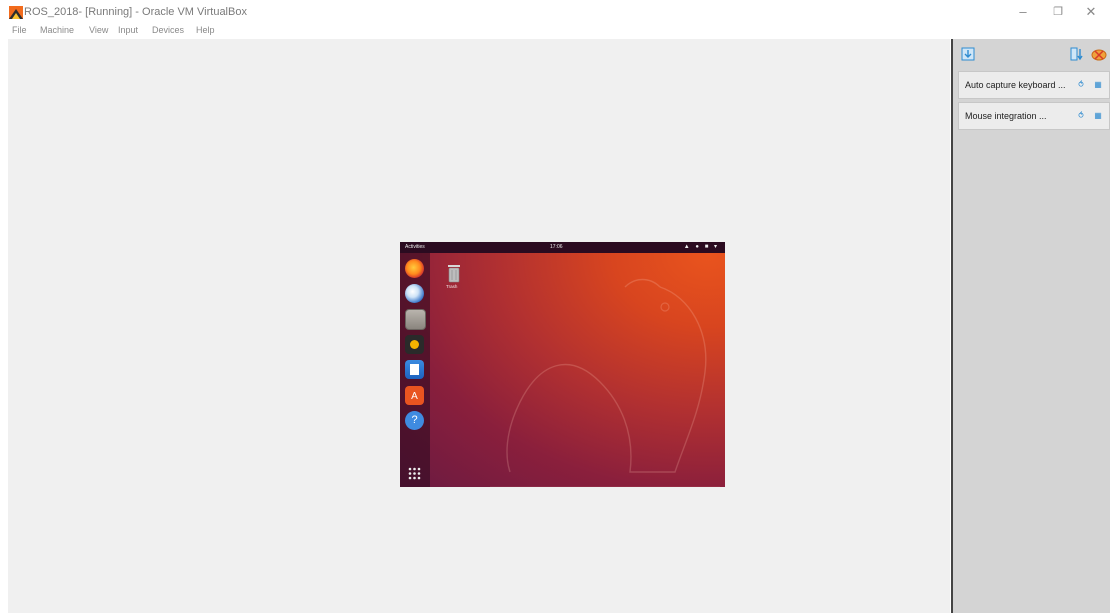 The image size is (1110, 613). I want to click on menu-file: File, so click(19, 30).